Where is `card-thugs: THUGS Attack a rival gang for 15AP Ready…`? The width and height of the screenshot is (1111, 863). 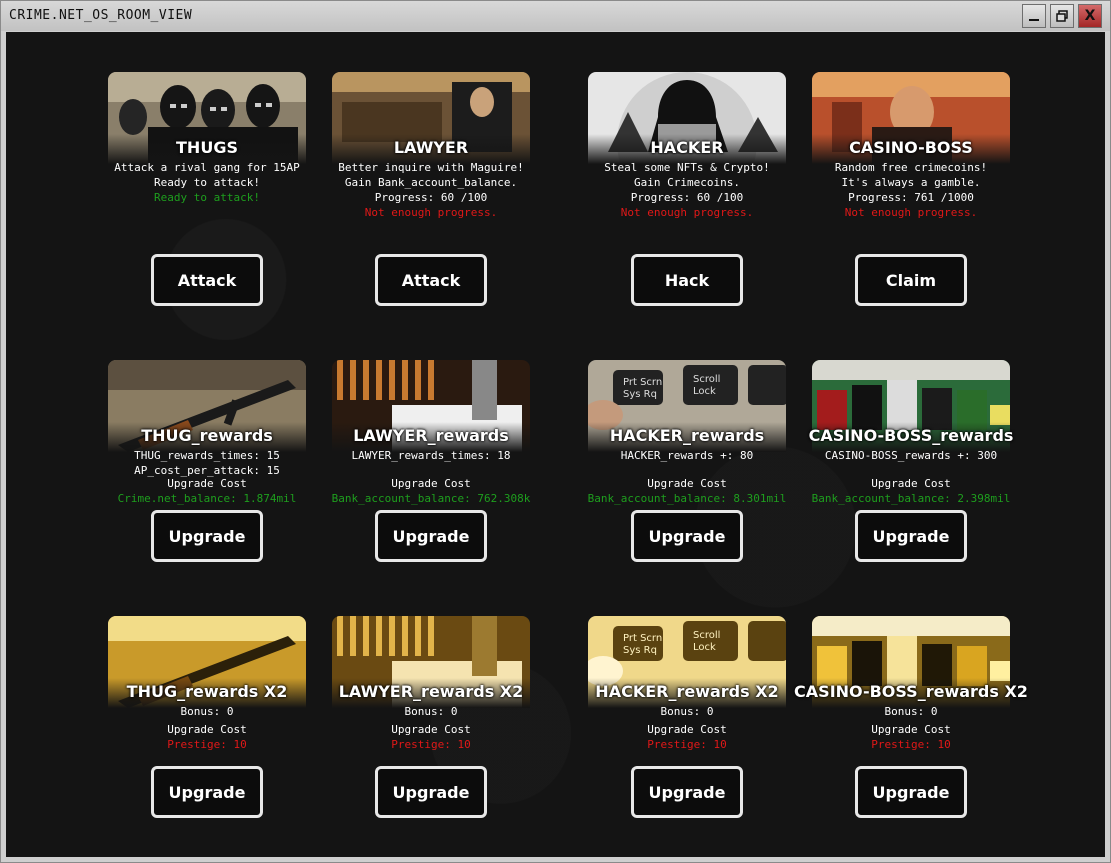 card-thugs: THUGS Attack a rival gang for 15AP Ready… is located at coordinates (190, 197).